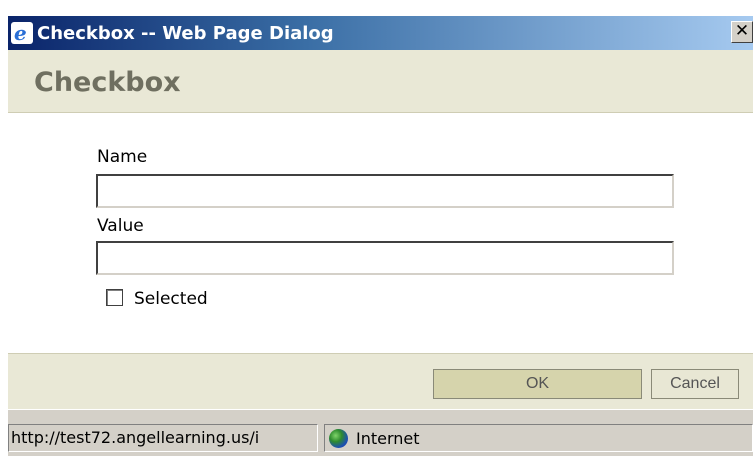 The width and height of the screenshot is (753, 456). Describe the element at coordinates (171, 299) in the screenshot. I see `selected-label: Selected` at that location.